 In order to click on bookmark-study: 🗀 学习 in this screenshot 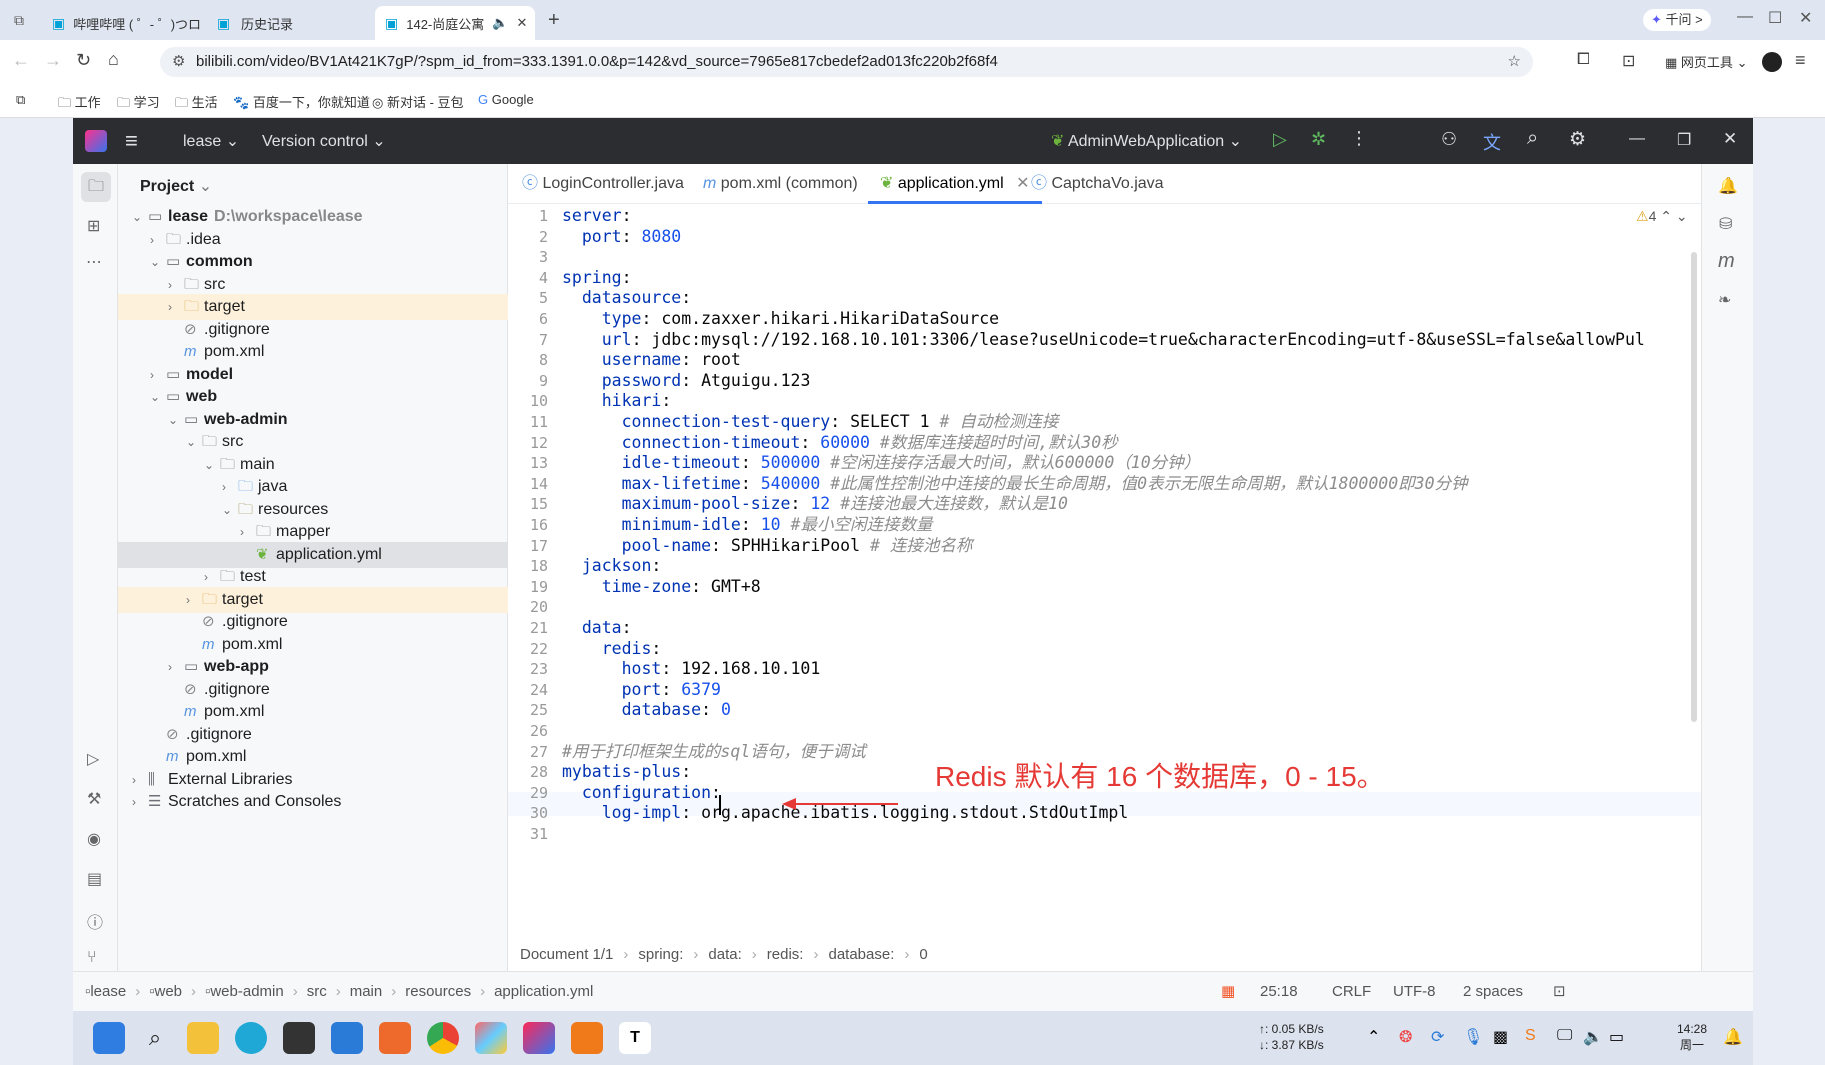, I will do `click(138, 104)`.